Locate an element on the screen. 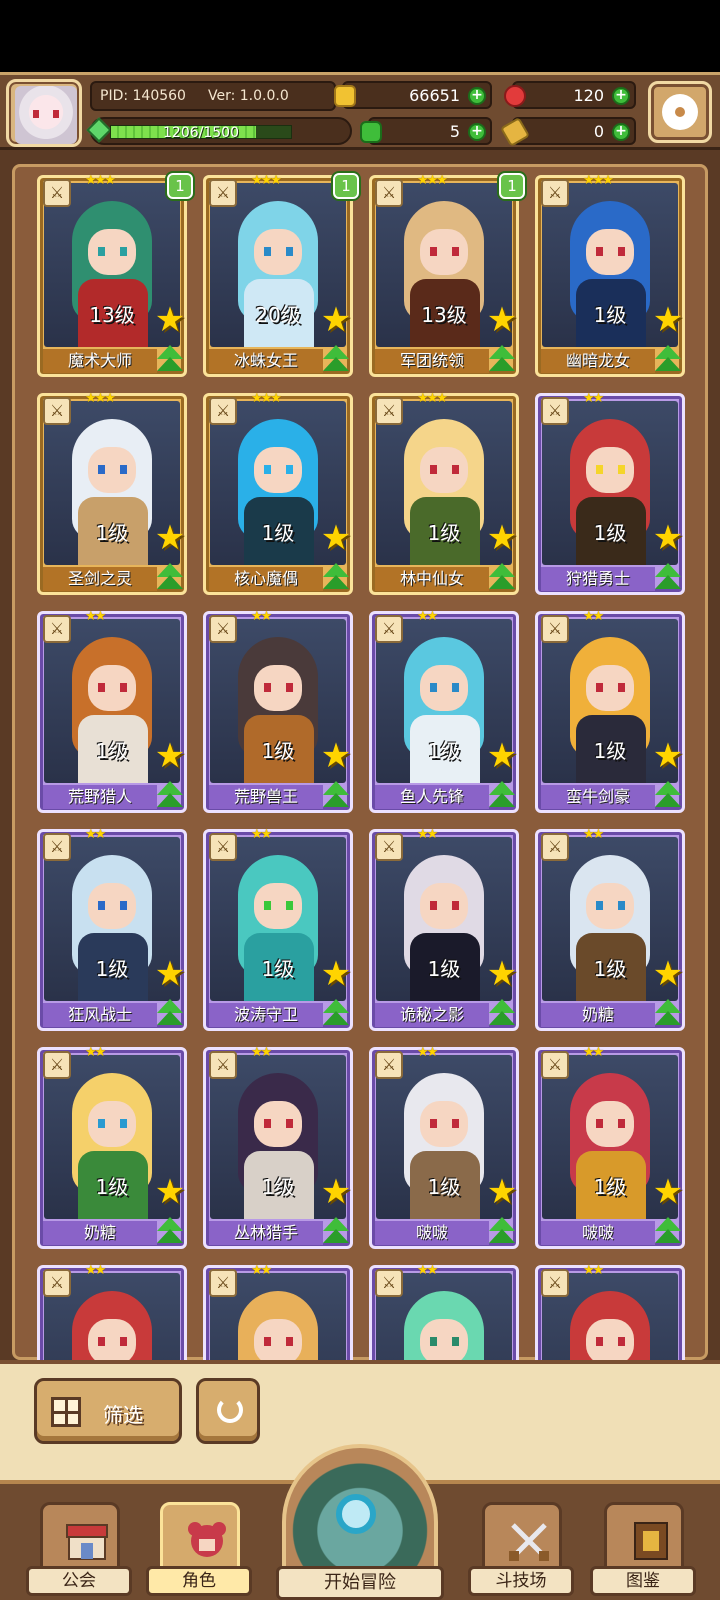 The width and height of the screenshot is (720, 1600). character-card: ⚔ ★★ 1级 狂风战士 ★ is located at coordinates (112, 929).